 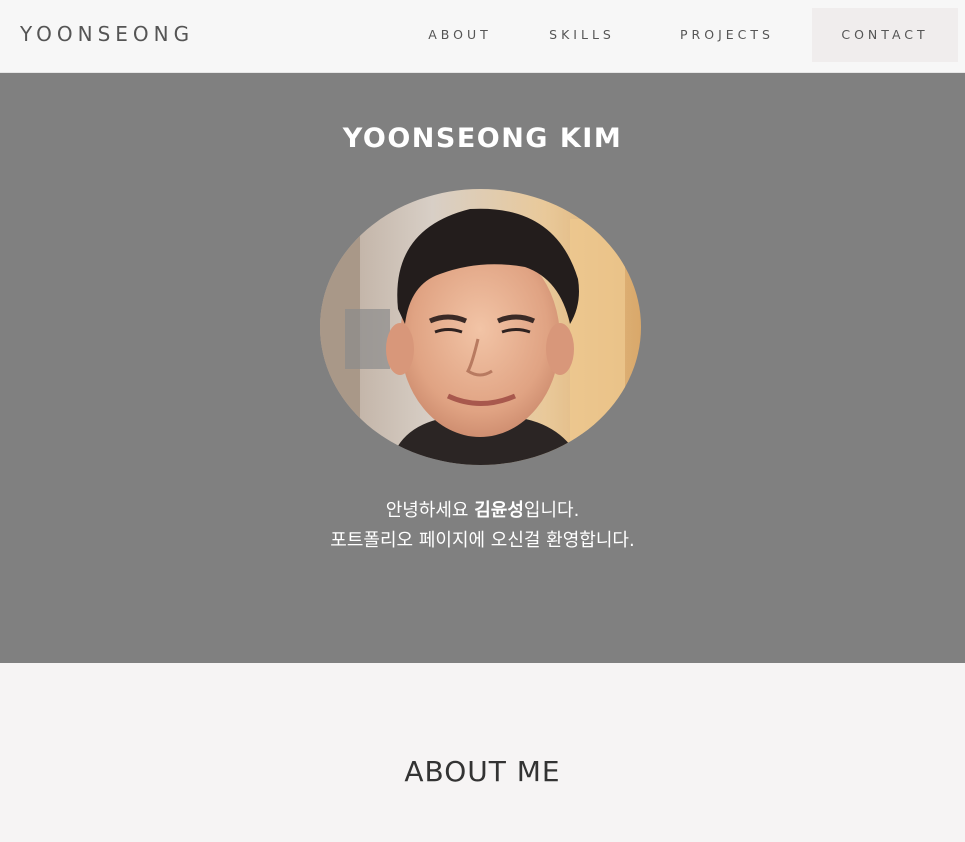 I want to click on nav-about: ABOUT, so click(x=460, y=35).